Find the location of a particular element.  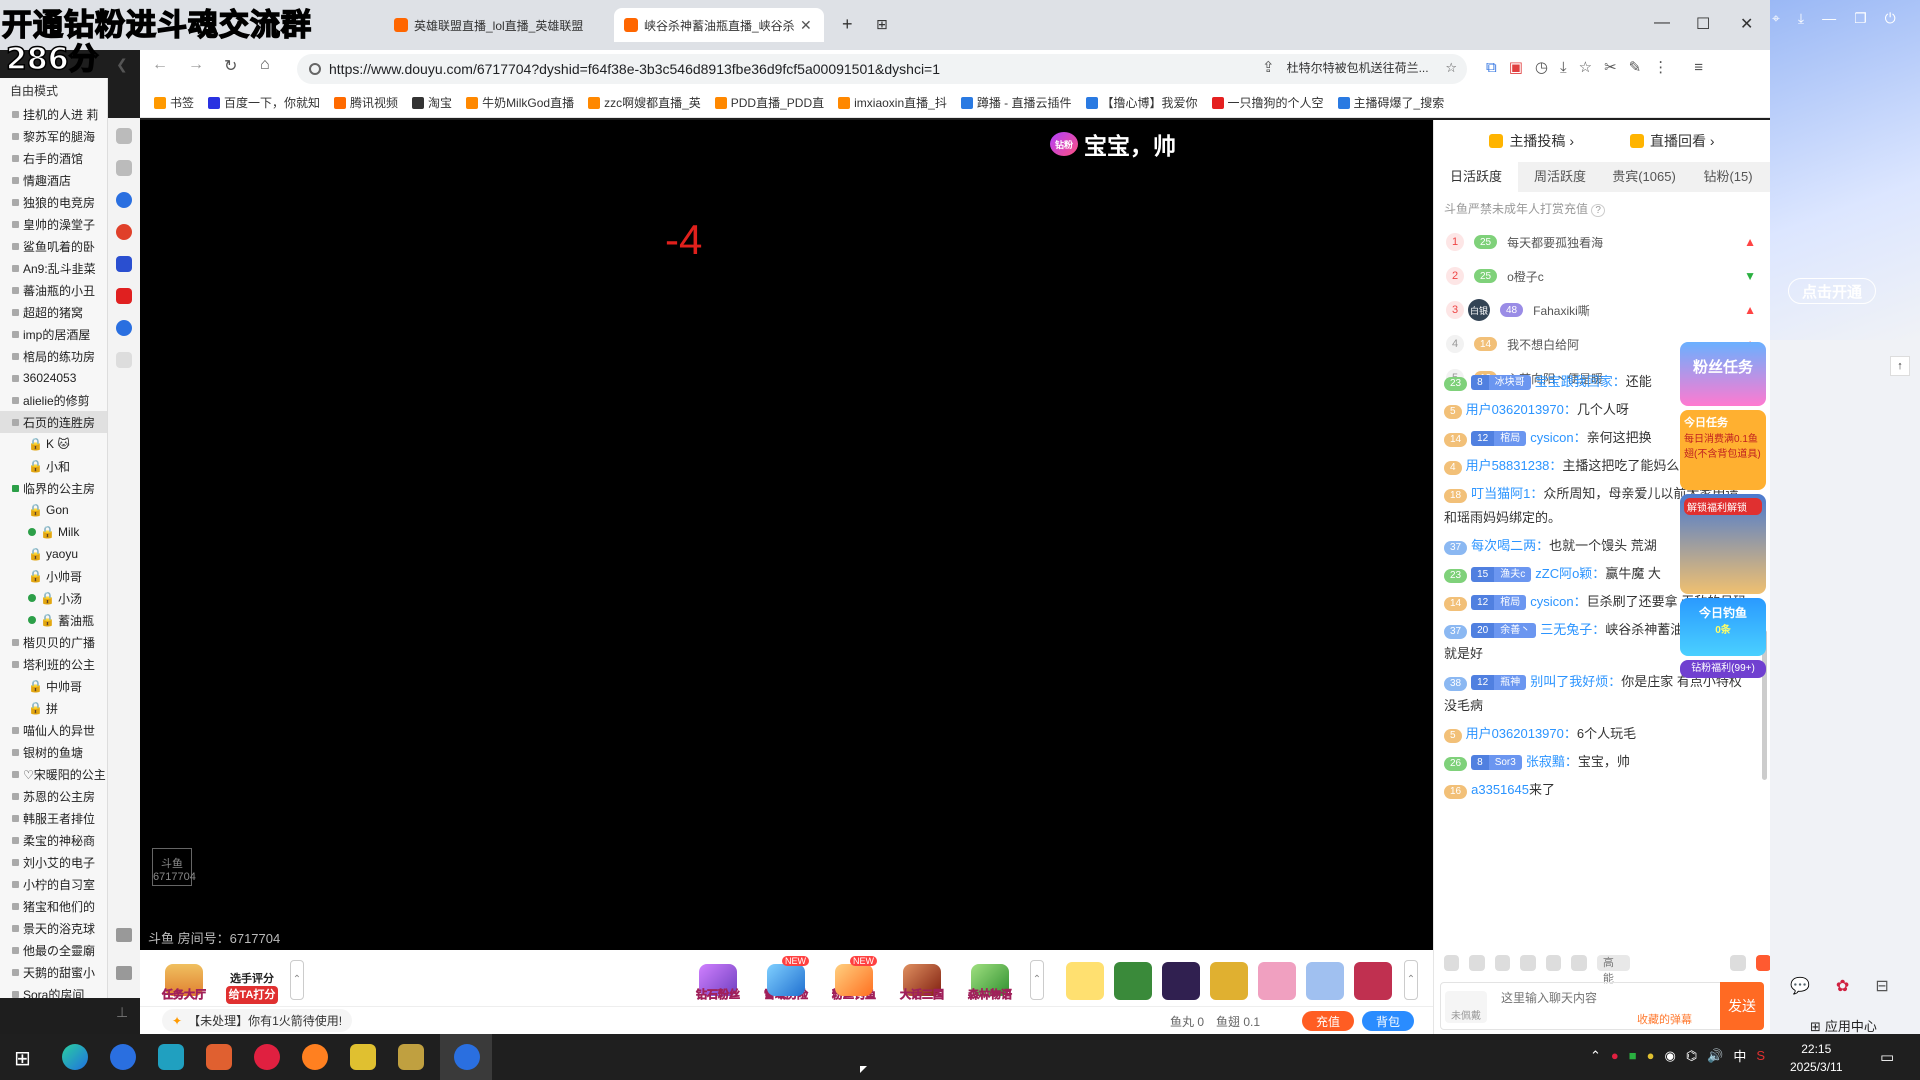

room-item: 黎苏军的腿海 is located at coordinates (53, 136).